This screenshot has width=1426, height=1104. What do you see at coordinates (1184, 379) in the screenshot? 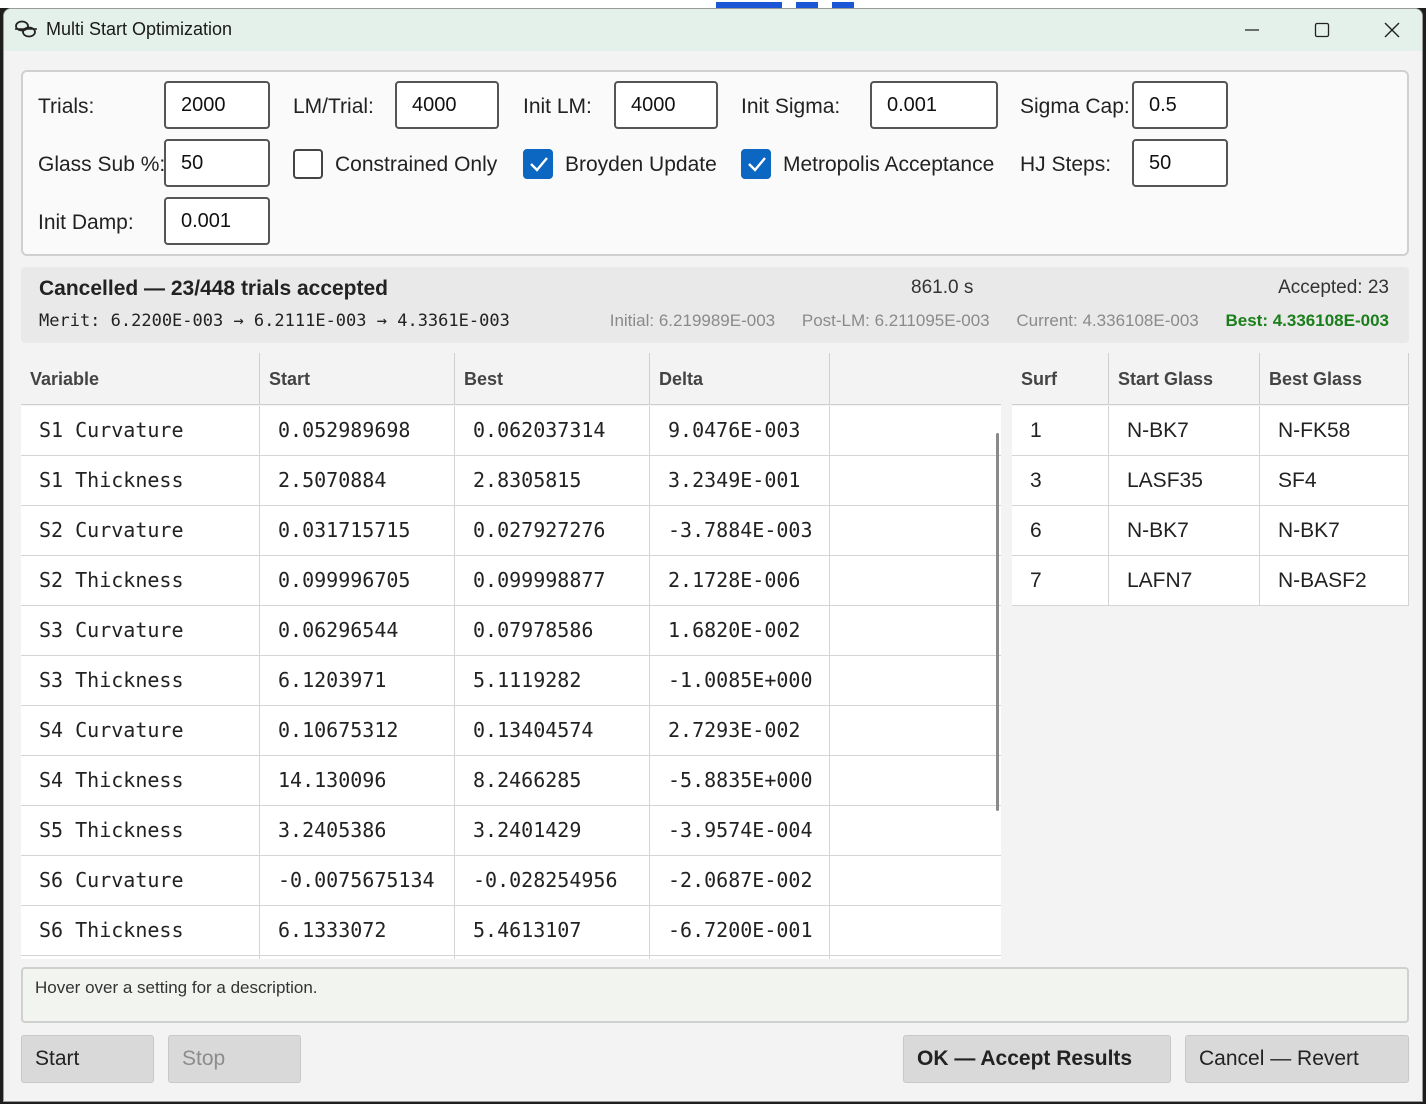
I see `column-header-start-glass: Start Glass` at bounding box center [1184, 379].